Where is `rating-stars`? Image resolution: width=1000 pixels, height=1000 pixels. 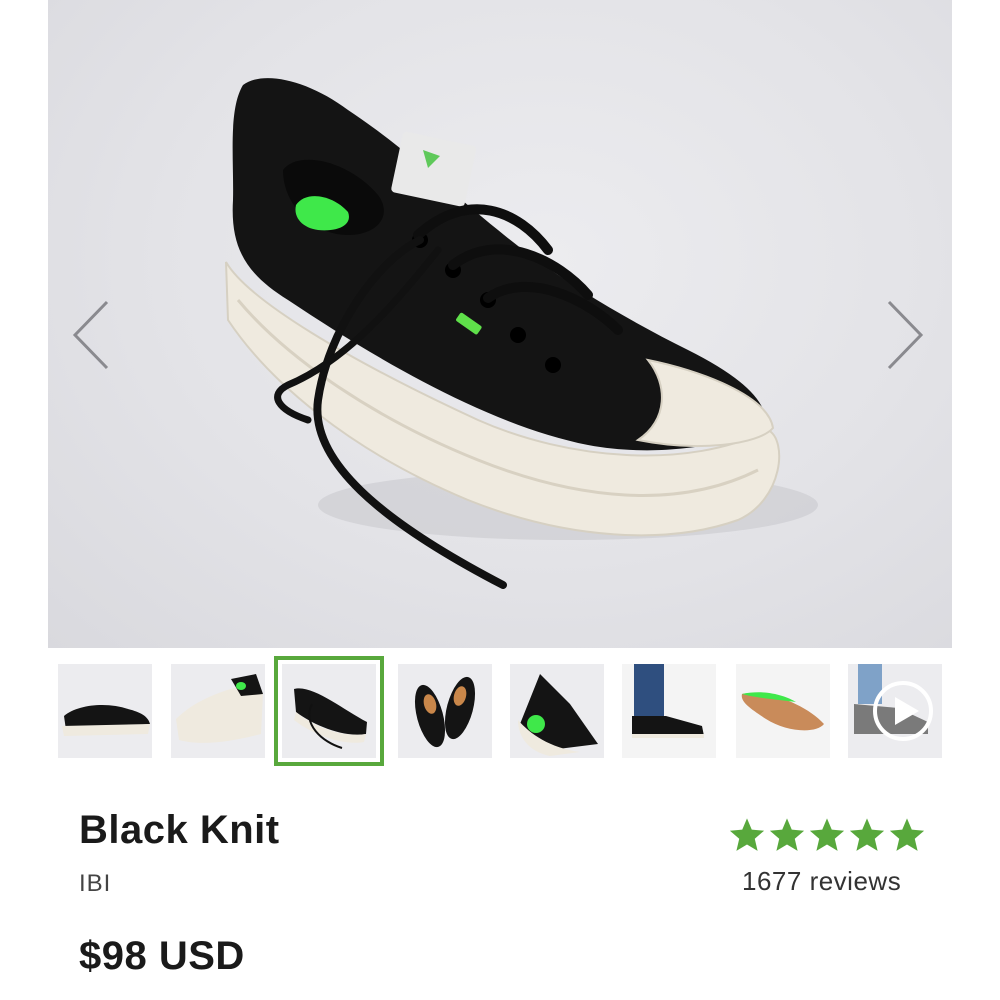
rating-stars is located at coordinates (827, 835).